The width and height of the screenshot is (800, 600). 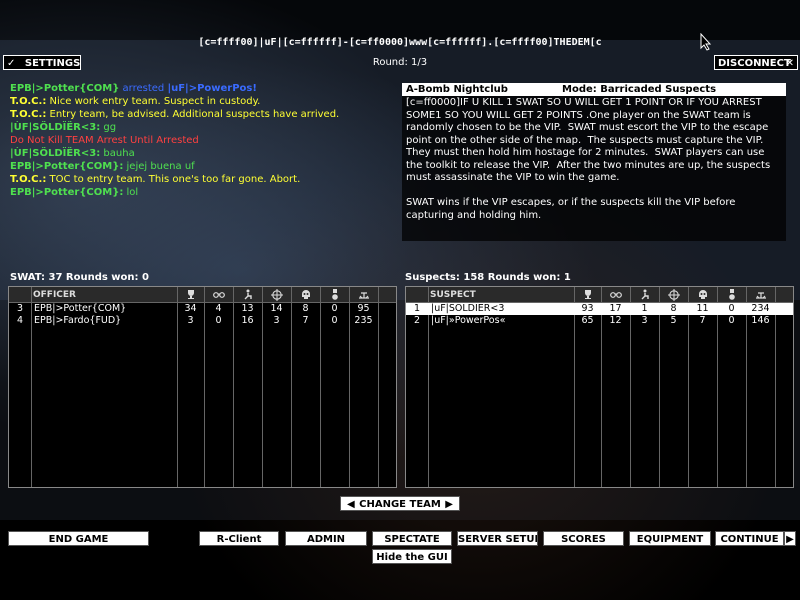 I want to click on stat-cell: 95, so click(x=363, y=308).